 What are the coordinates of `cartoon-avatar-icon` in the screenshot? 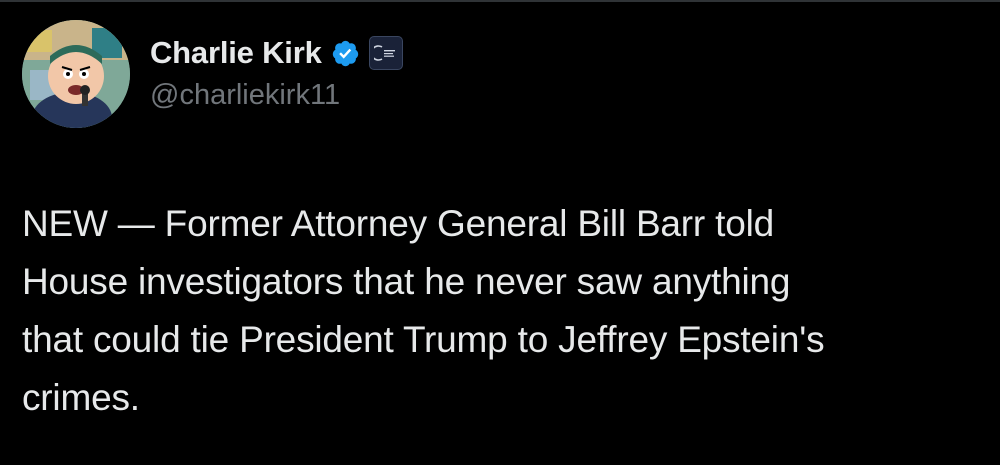 It's located at (76, 74).